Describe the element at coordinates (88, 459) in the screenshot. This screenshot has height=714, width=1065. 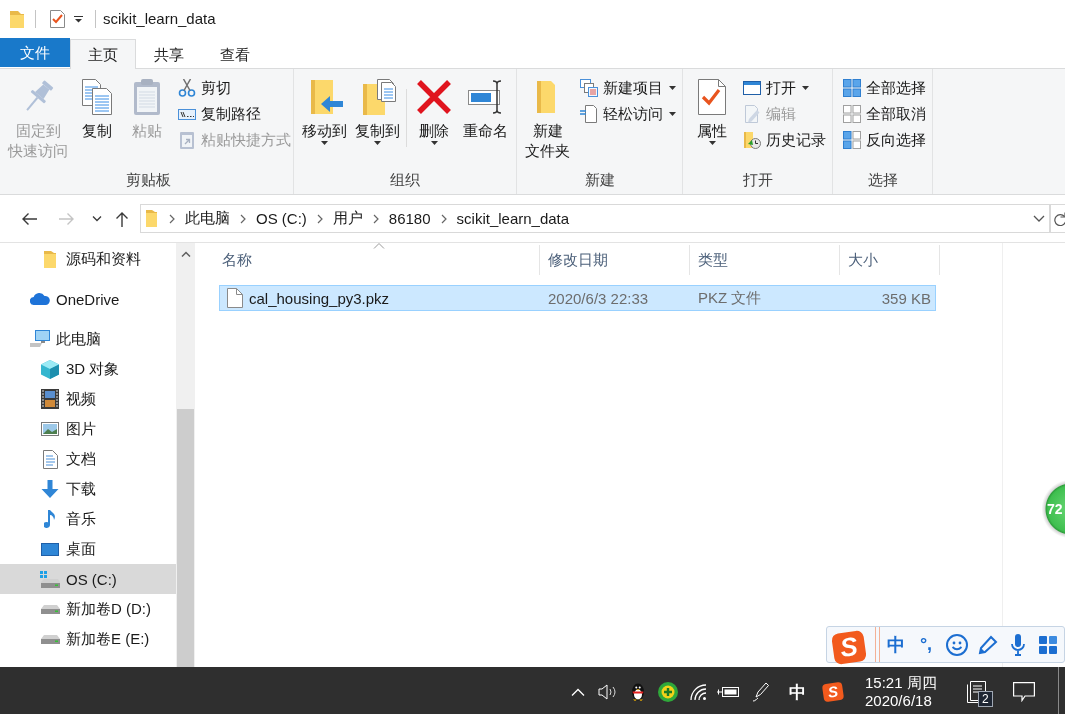
I see `nav-item: 文档` at that location.